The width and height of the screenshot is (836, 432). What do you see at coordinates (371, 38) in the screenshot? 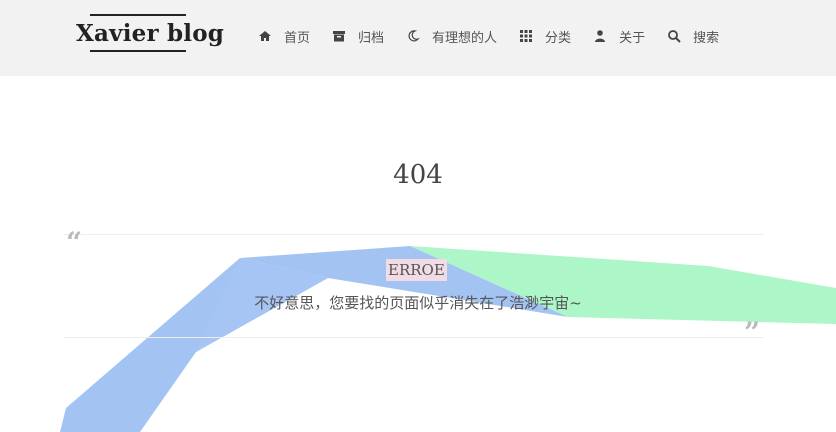
I see `nav-label-archive: 归档` at bounding box center [371, 38].